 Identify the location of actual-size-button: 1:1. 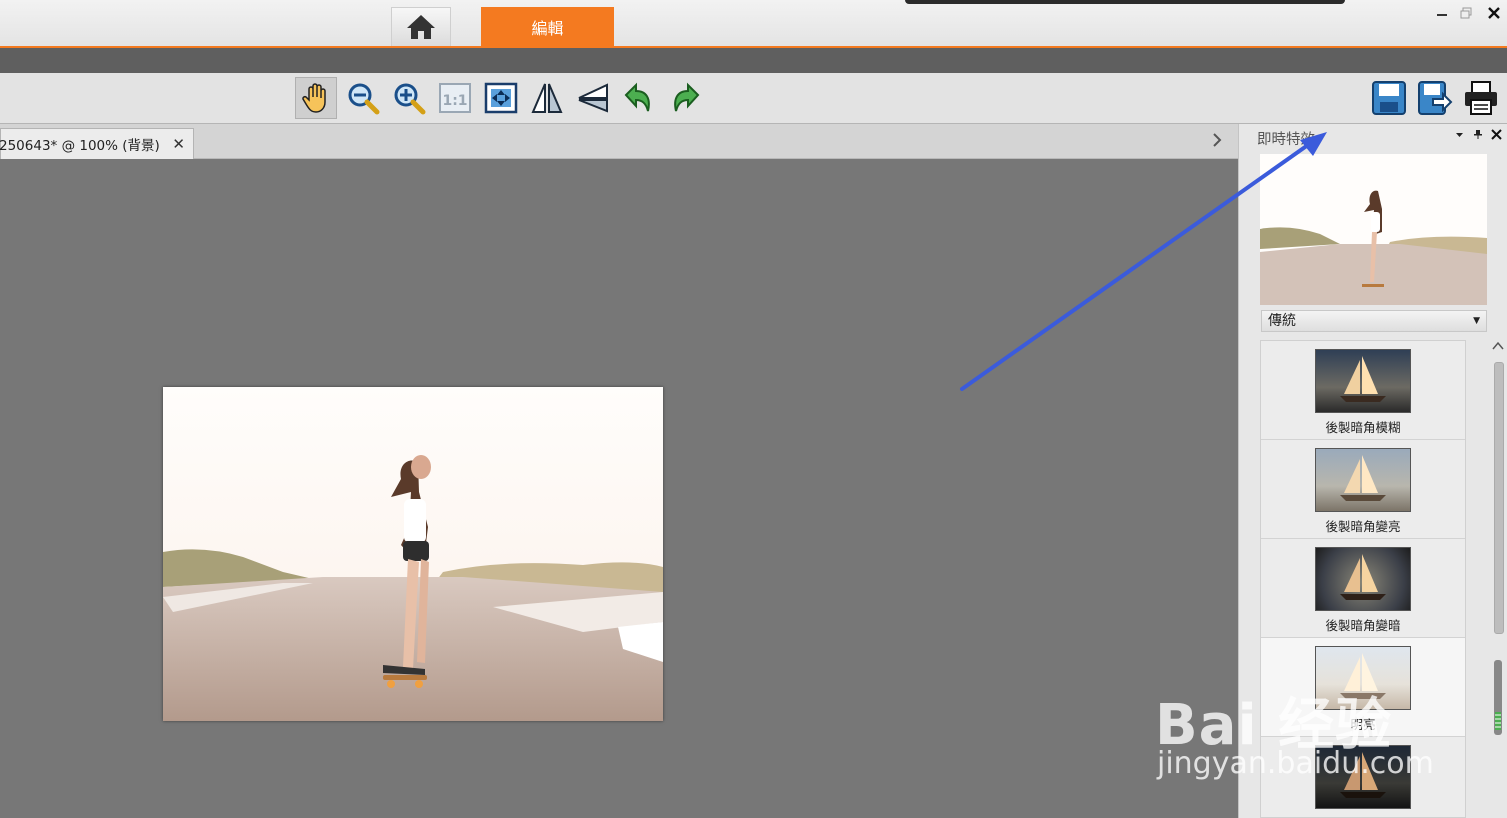
(455, 98).